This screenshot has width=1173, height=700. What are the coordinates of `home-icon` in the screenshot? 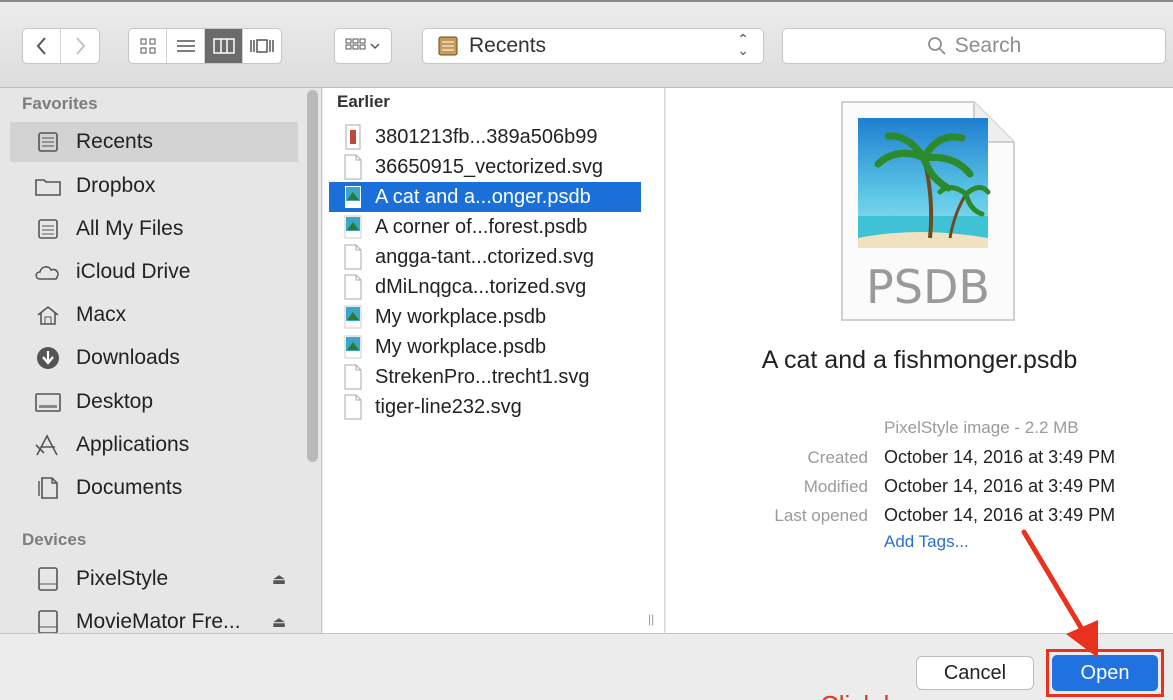 It's located at (48, 315).